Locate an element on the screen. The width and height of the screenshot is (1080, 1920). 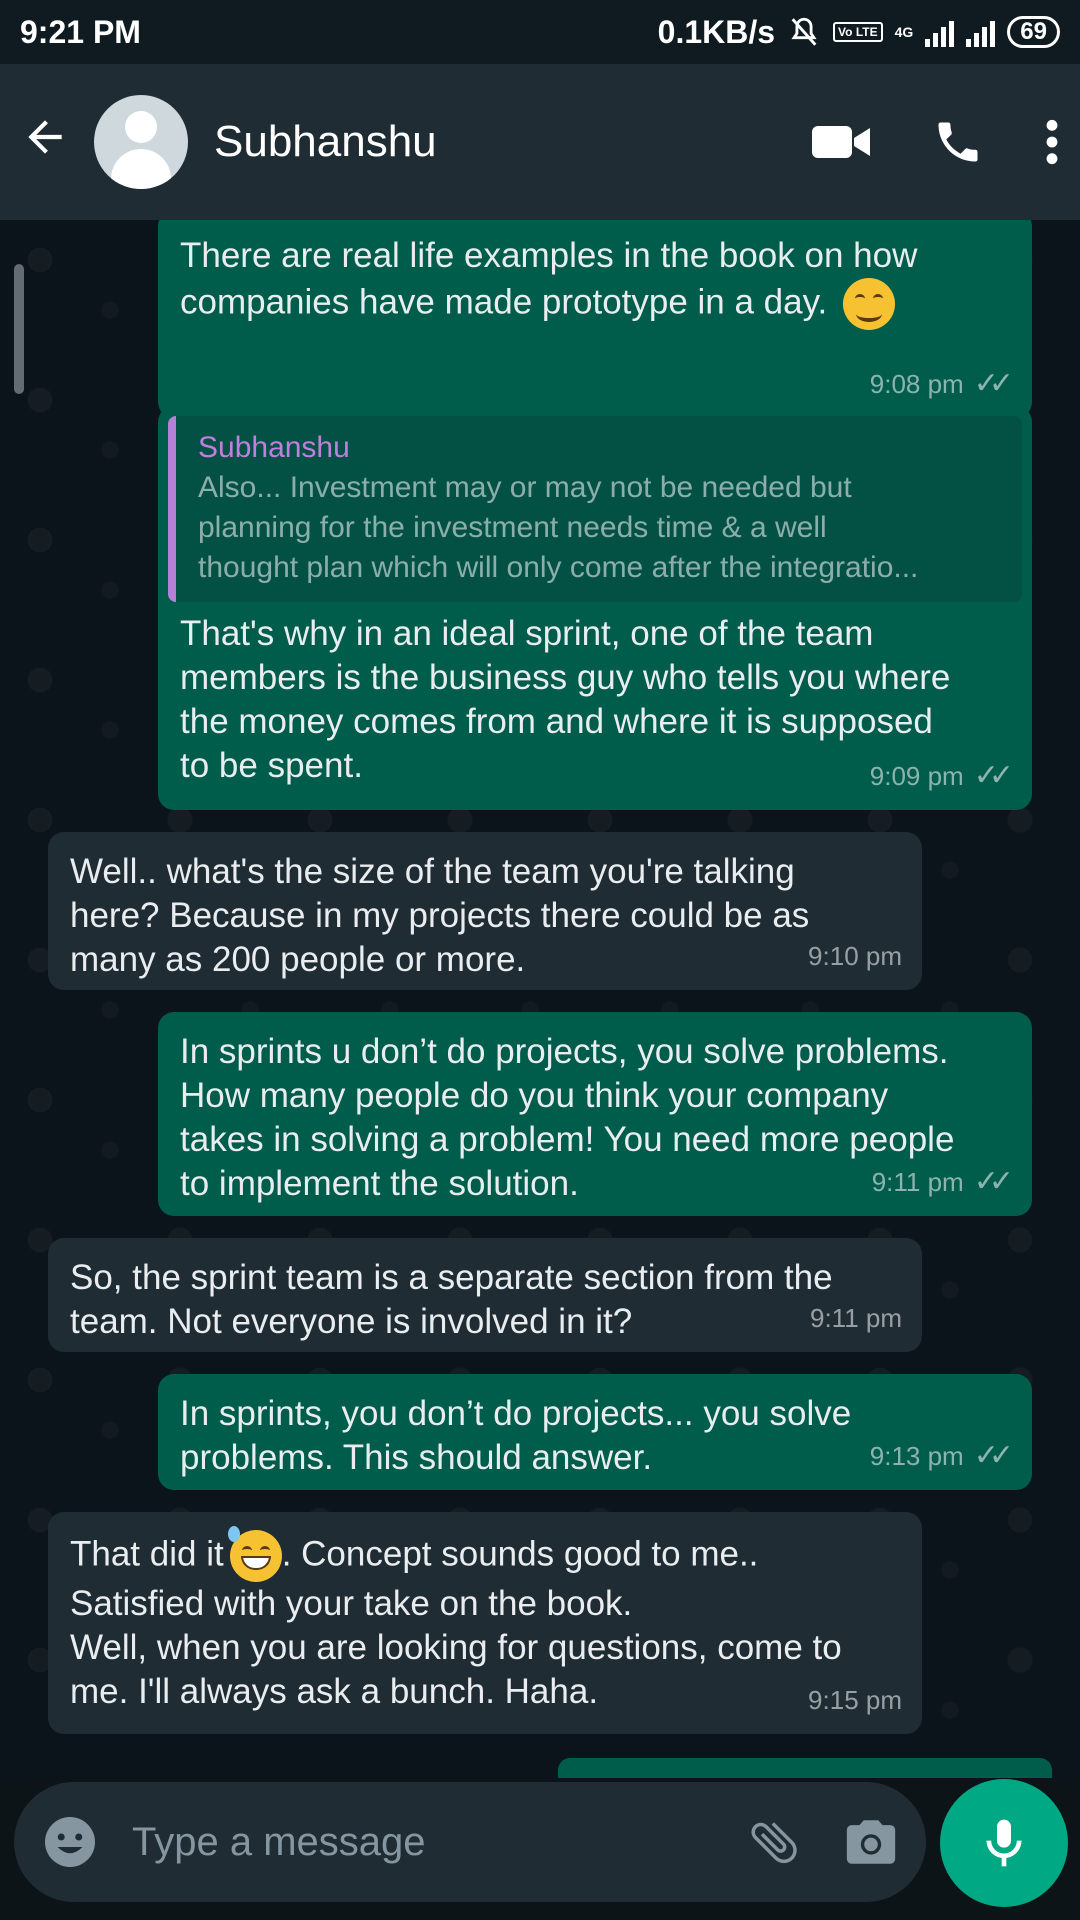
avatar is located at coordinates (141, 142).